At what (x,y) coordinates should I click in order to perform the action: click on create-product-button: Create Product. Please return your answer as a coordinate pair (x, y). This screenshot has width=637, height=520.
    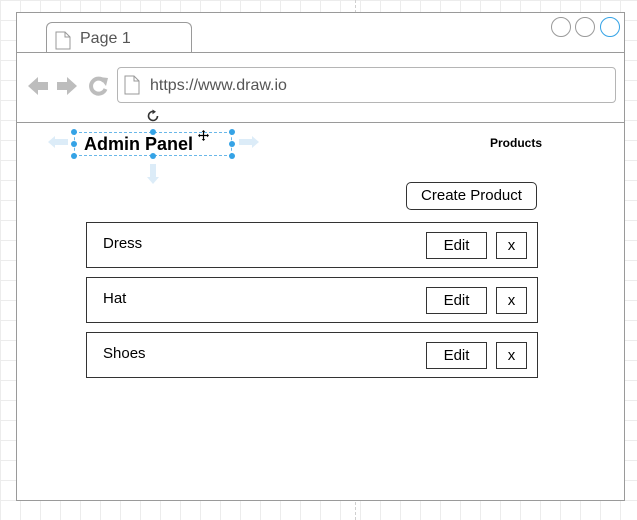
    Looking at the image, I should click on (471, 196).